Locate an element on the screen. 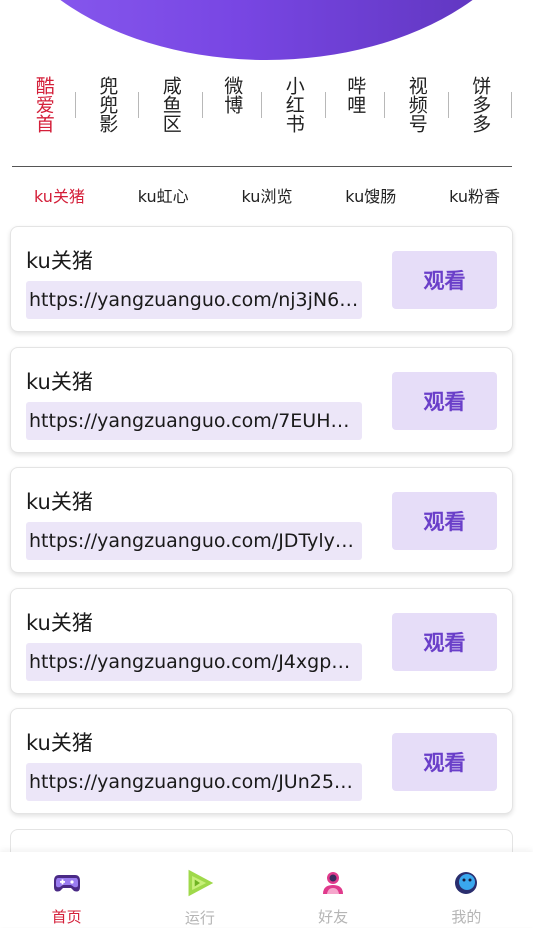 Image resolution: width=533 pixels, height=928 pixels. link-card: ku关猪 https://yangzuanguo.com/JUn25… 观看 is located at coordinates (261, 761).